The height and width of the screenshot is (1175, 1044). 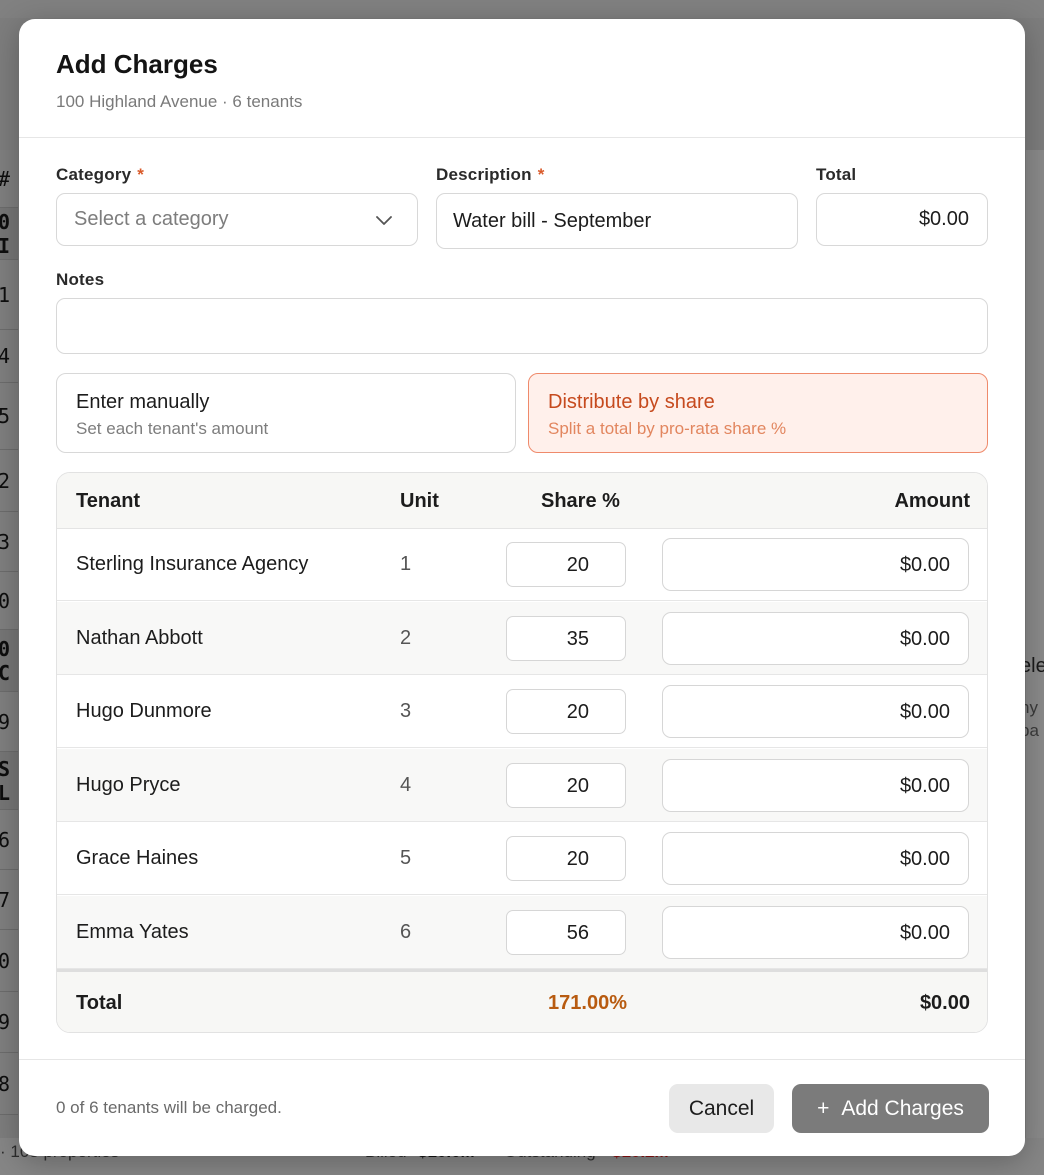 What do you see at coordinates (137, 64) in the screenshot?
I see `dialog-title: Add Charges` at bounding box center [137, 64].